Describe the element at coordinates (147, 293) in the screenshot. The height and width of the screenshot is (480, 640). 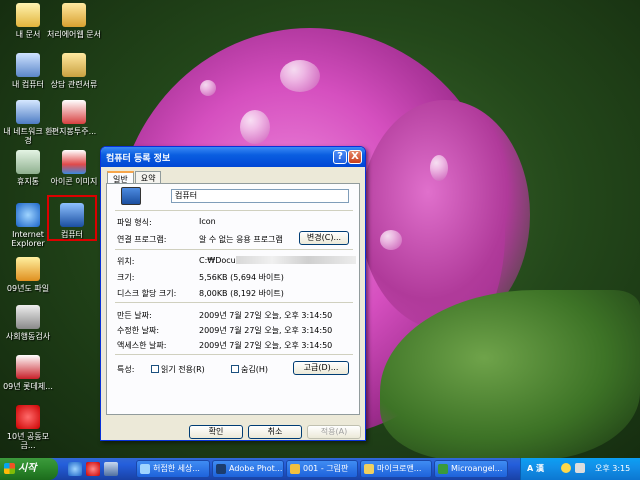
I see `disk-size-label: 디스크 할당 크기:` at that location.